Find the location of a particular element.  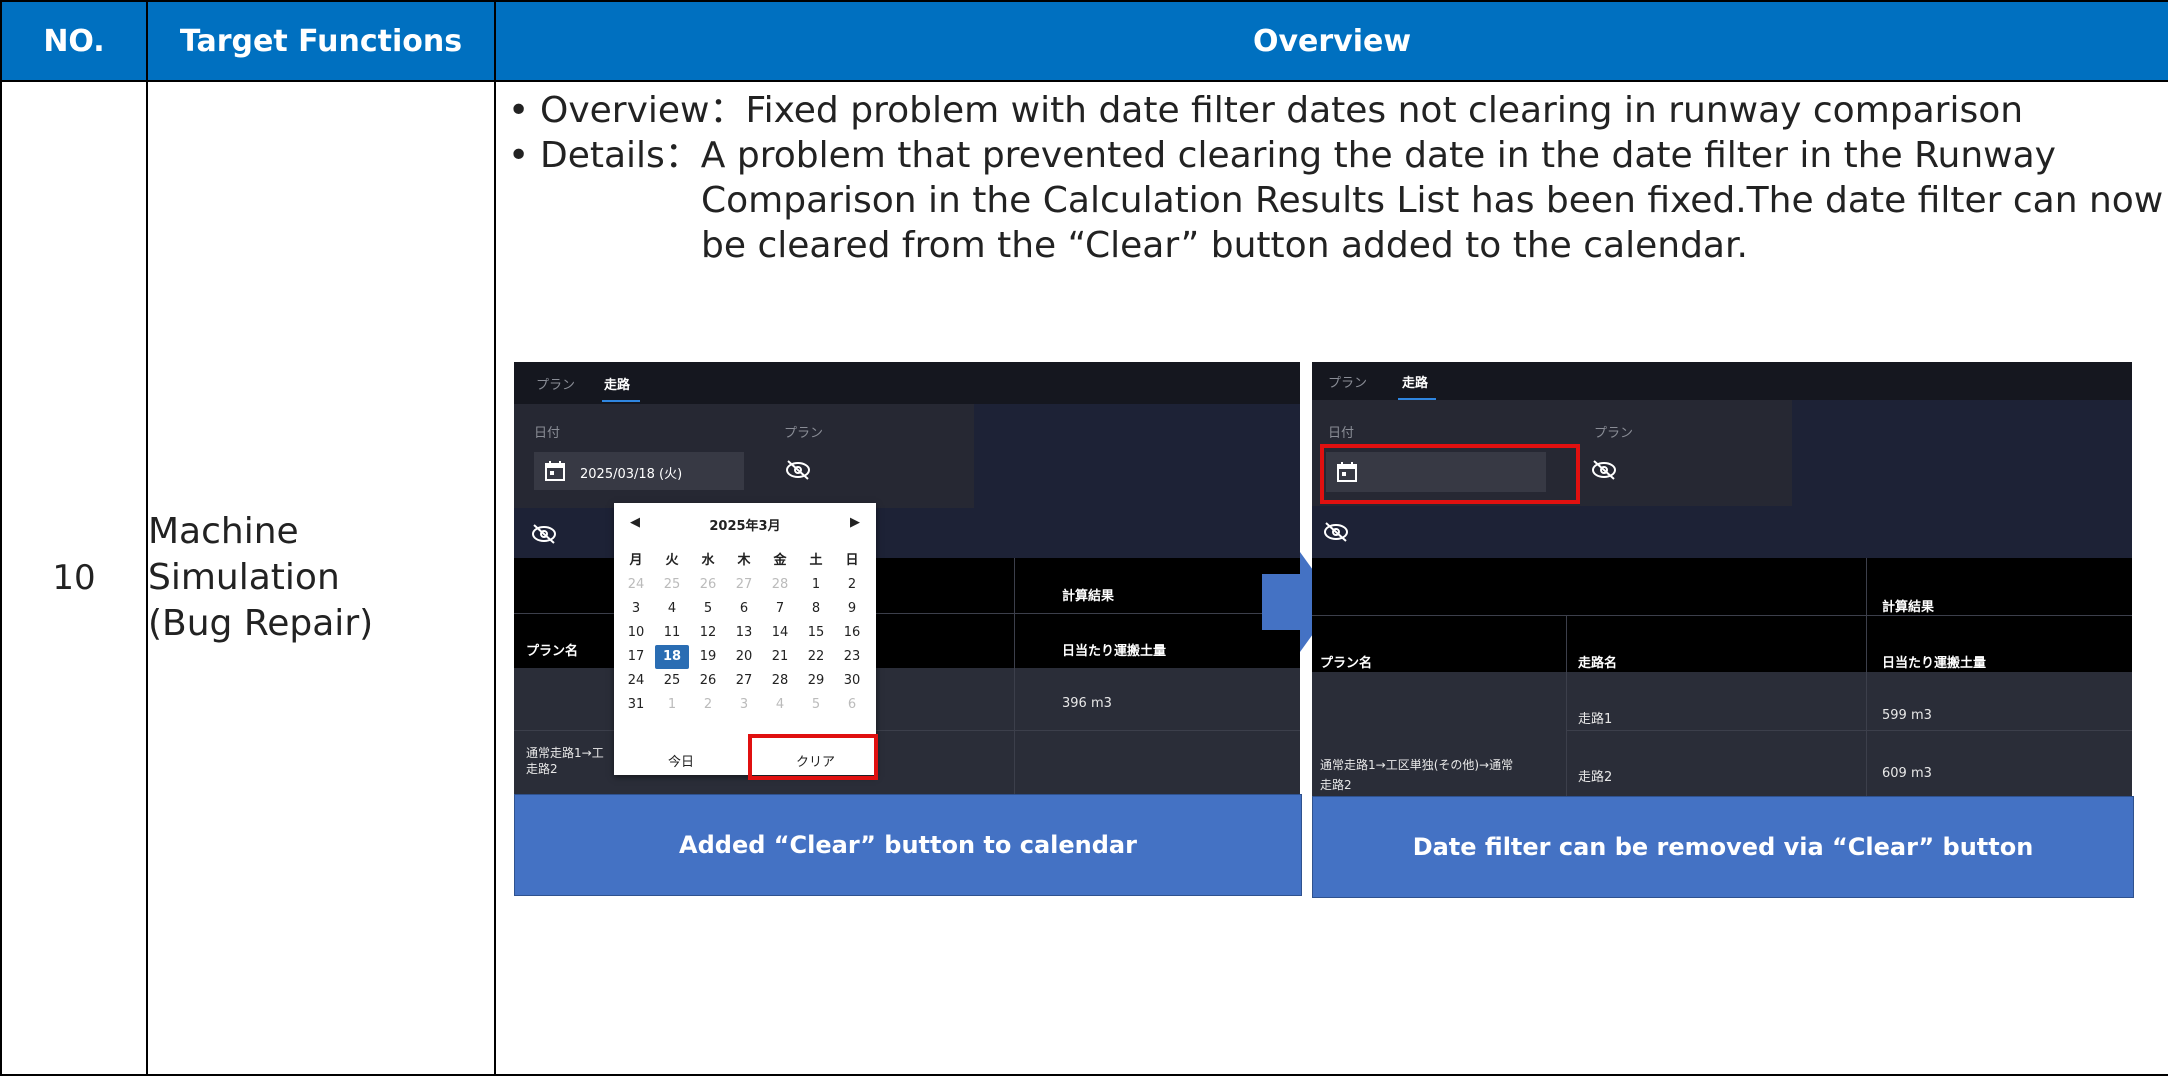

calendar-day: 29 is located at coordinates (816, 681).